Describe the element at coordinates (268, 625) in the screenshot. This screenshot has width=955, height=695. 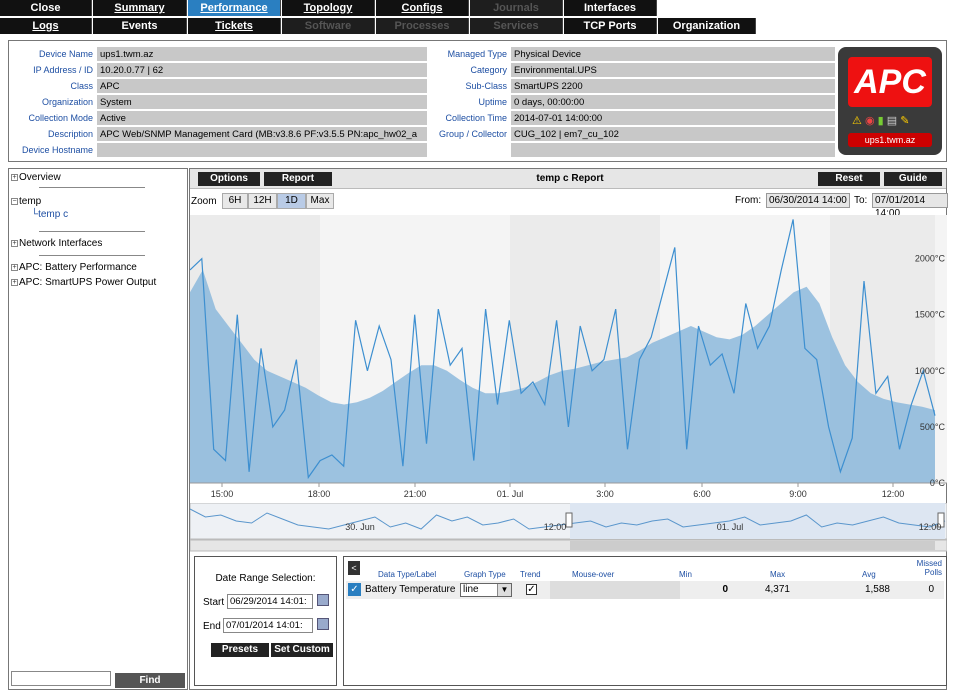
I see `end-date-field: 07/01/2014 14:01:` at that location.